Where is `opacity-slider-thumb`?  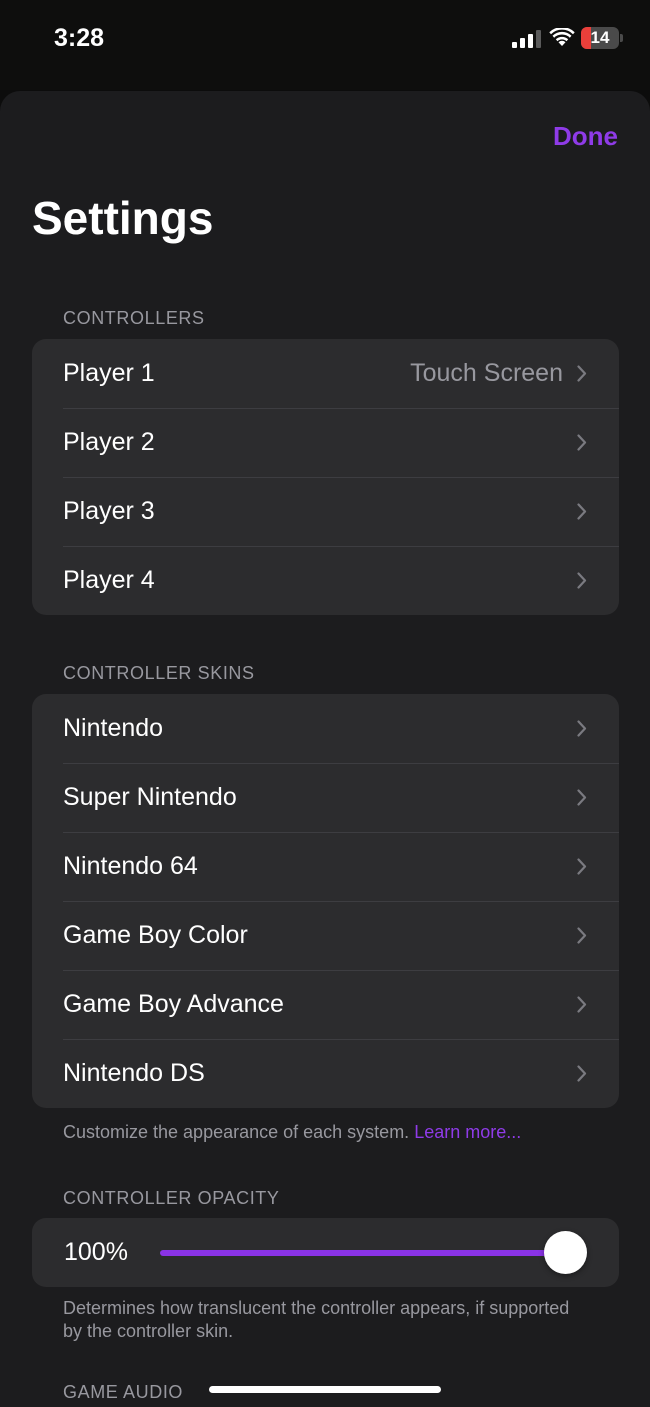
opacity-slider-thumb is located at coordinates (565, 1252).